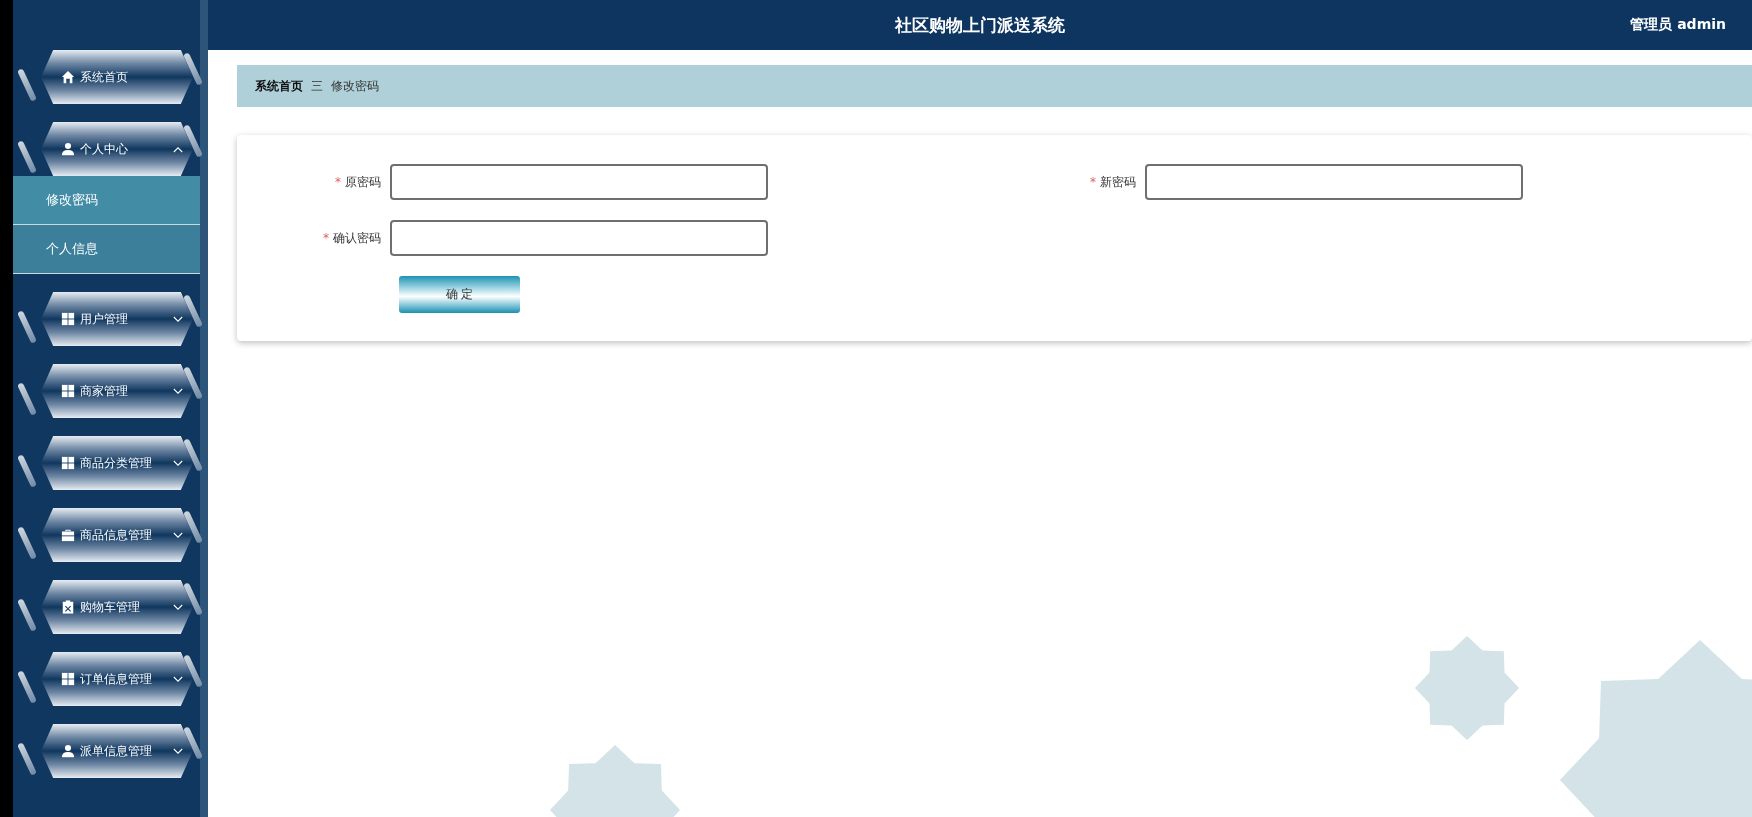 The height and width of the screenshot is (817, 1752). I want to click on menu-item: 个人中心, so click(117, 149).